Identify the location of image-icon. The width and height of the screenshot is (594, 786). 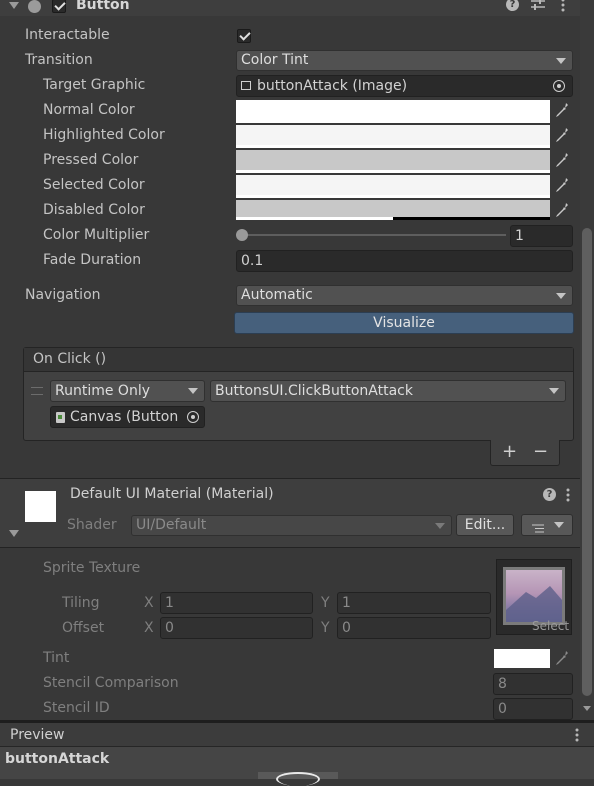
(246, 85).